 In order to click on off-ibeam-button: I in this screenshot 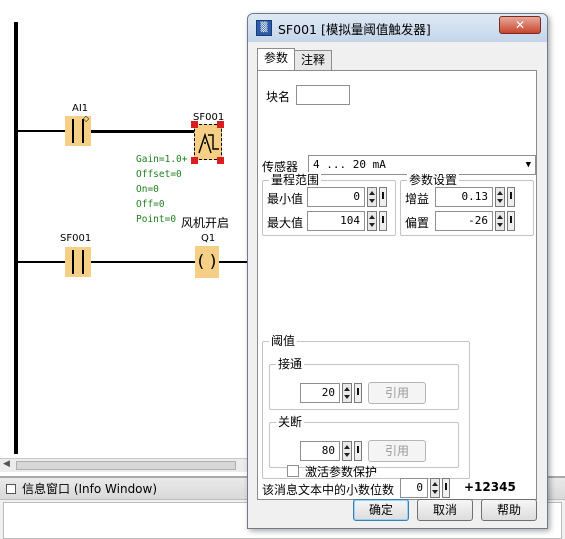, I will do `click(358, 451)`.